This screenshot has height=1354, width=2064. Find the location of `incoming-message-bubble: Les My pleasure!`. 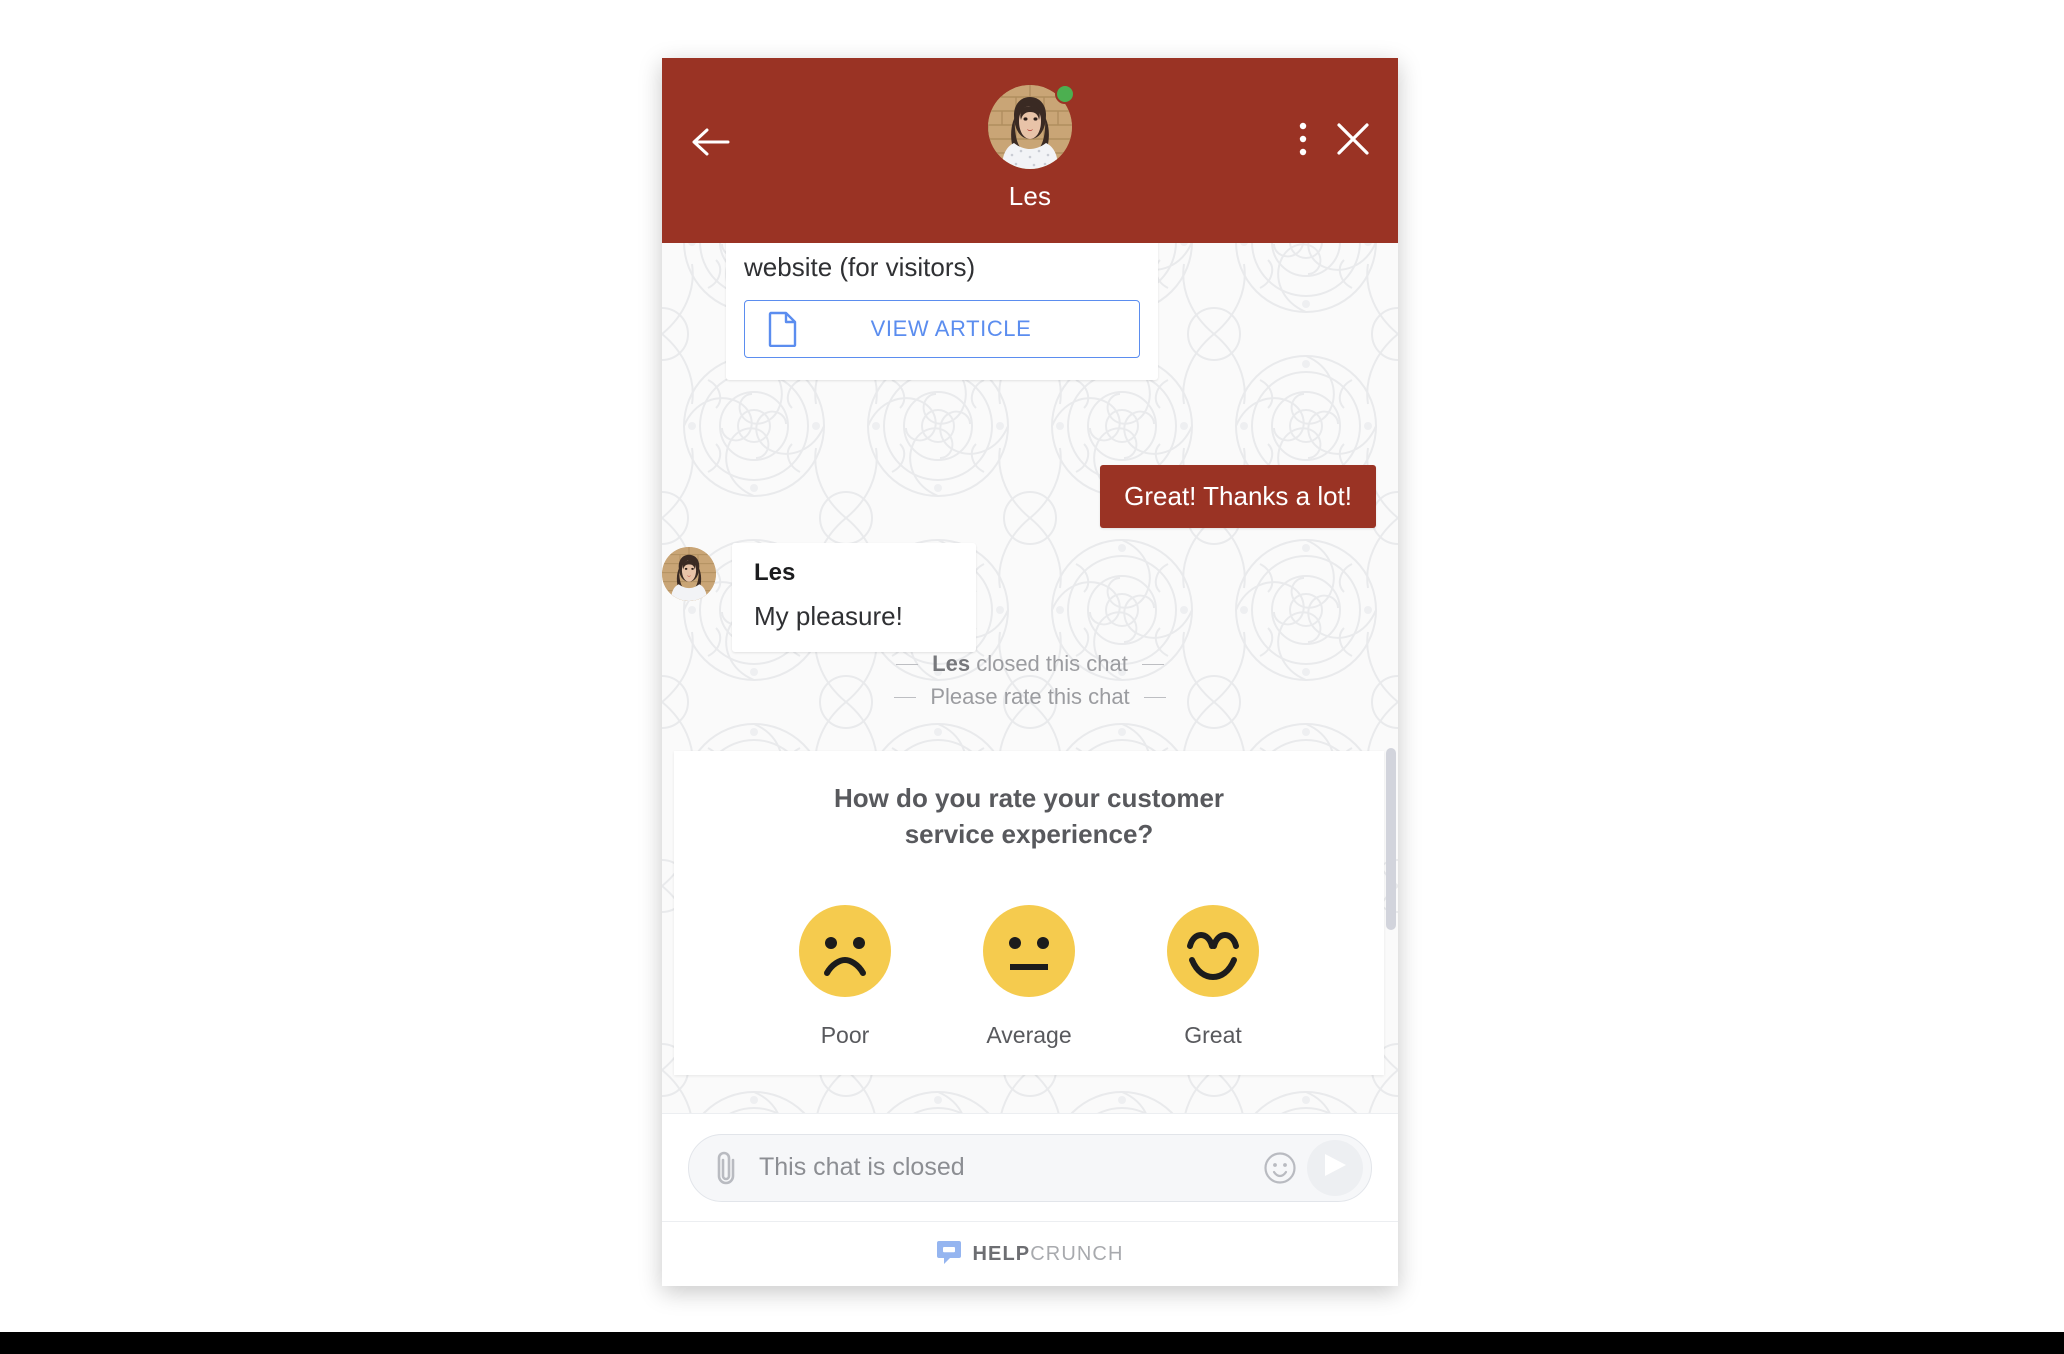

incoming-message-bubble: Les My pleasure! is located at coordinates (854, 597).